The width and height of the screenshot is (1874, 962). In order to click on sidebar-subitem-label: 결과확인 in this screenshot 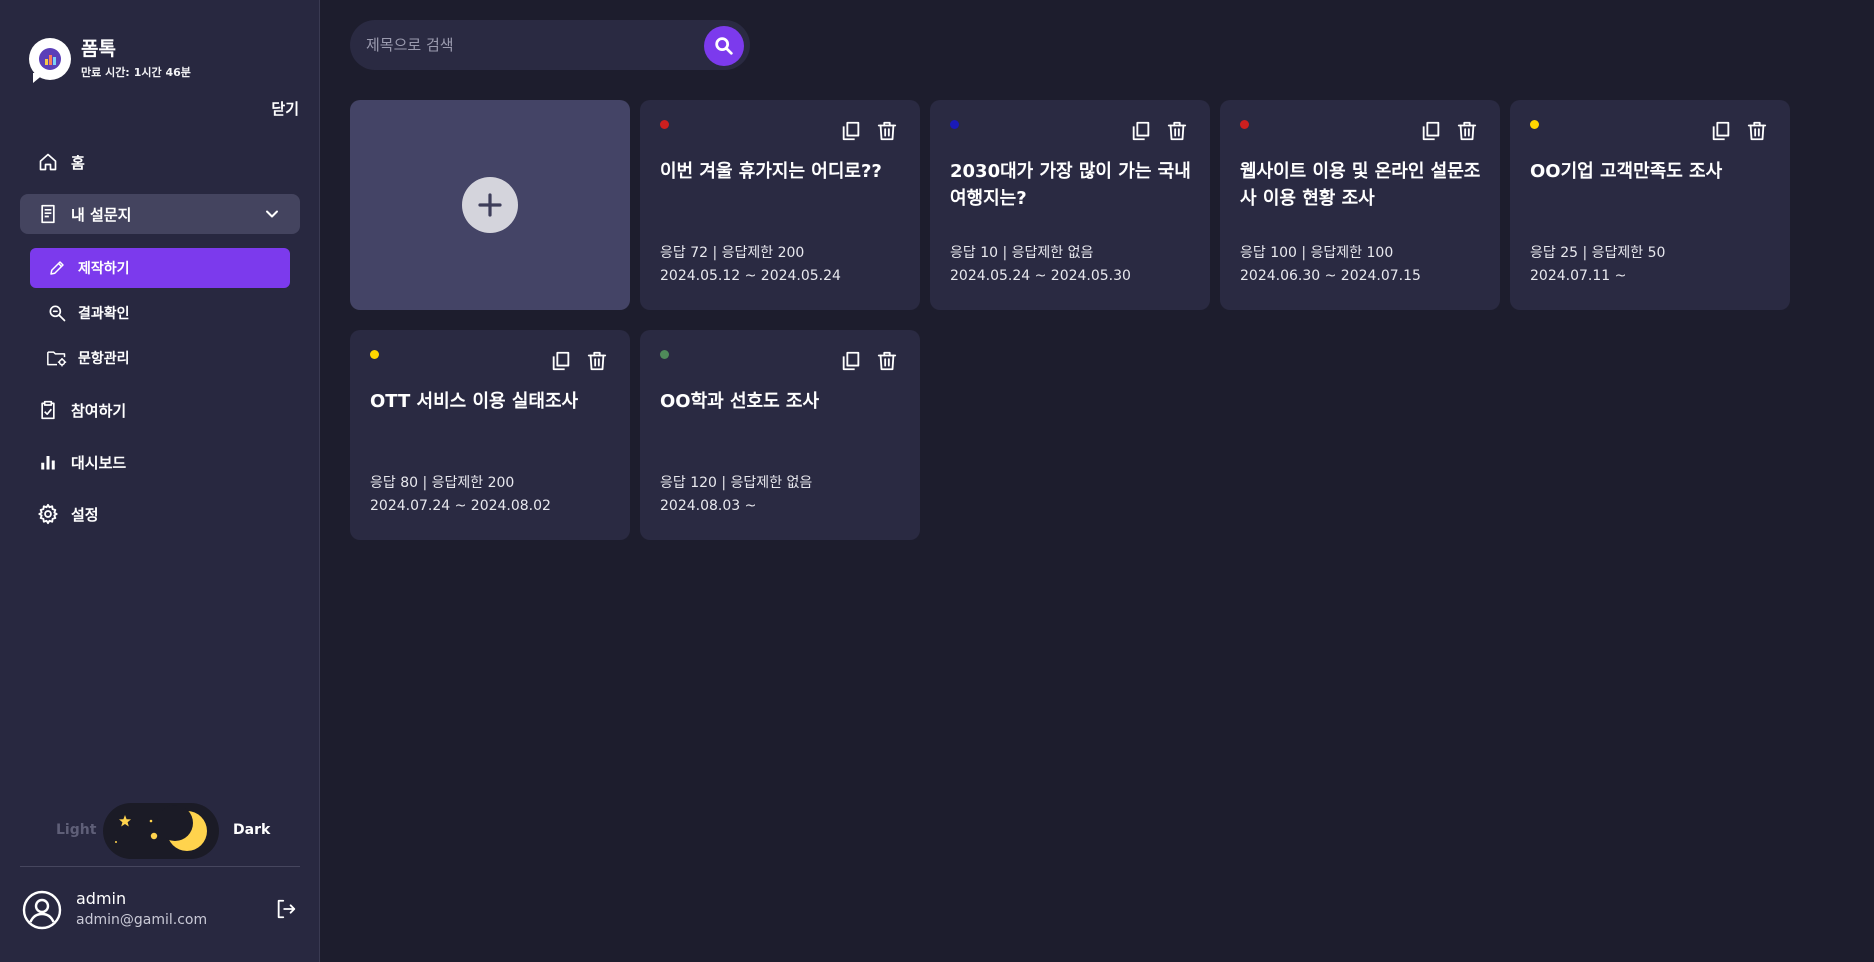, I will do `click(104, 314)`.